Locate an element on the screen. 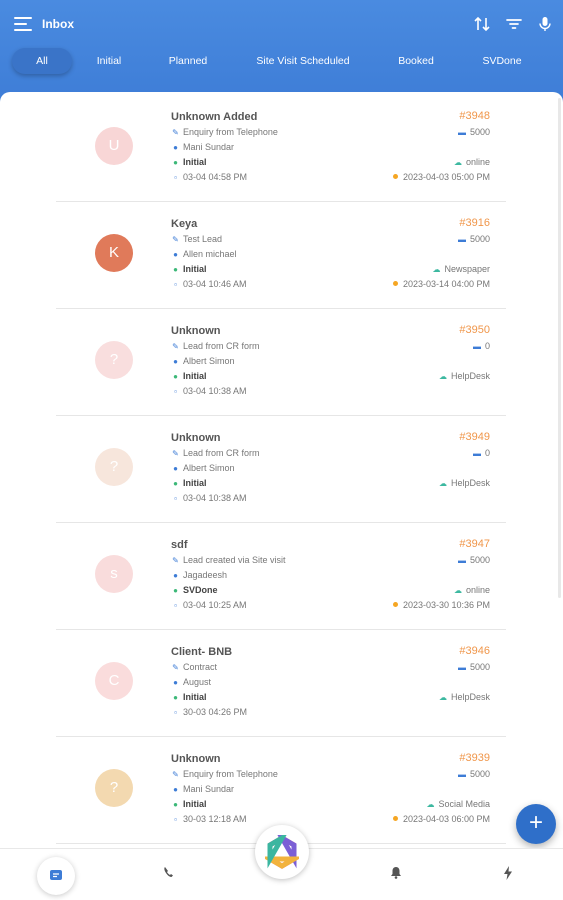 Image resolution: width=563 pixels, height=900 pixels. chat-icon is located at coordinates (56, 875).